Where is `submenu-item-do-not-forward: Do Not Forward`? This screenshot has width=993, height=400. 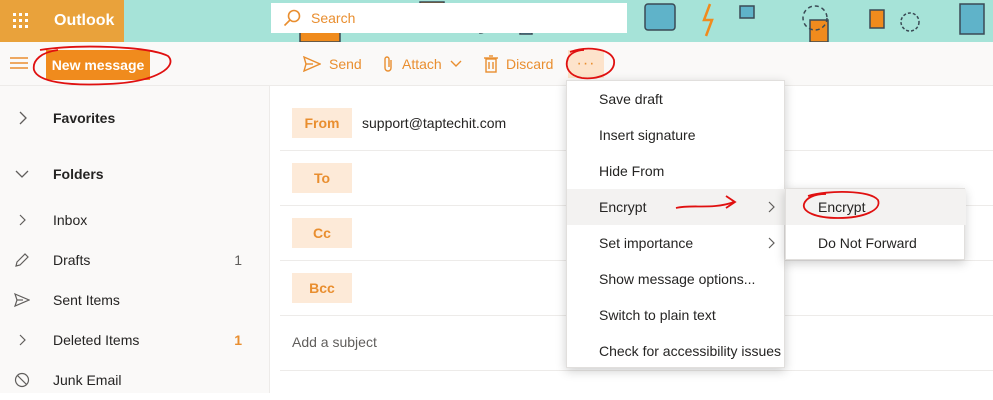
submenu-item-do-not-forward: Do Not Forward is located at coordinates (876, 243).